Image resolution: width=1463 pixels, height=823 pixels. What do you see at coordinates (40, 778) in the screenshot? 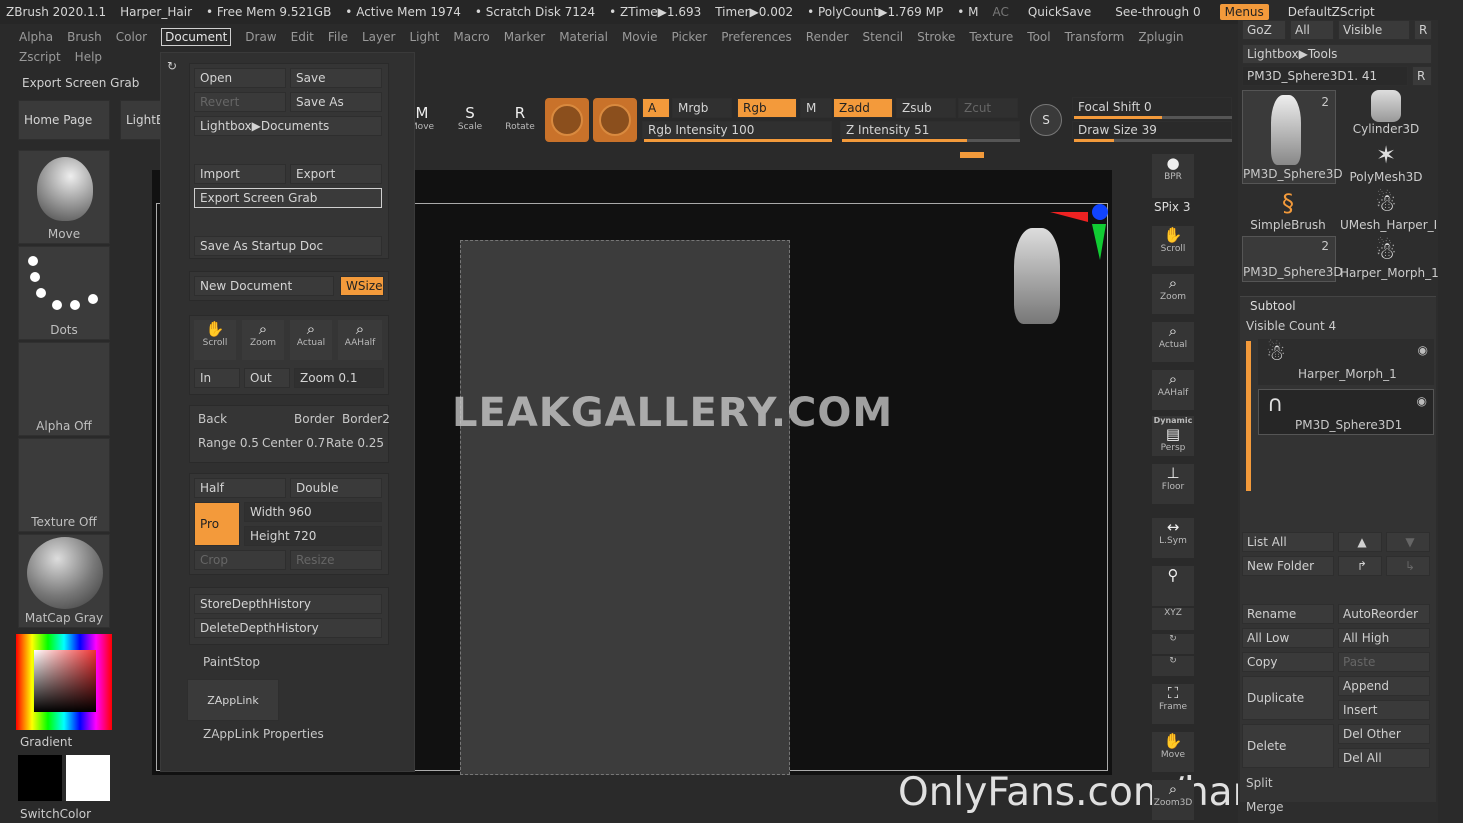
I see `secondary-color-swatch` at bounding box center [40, 778].